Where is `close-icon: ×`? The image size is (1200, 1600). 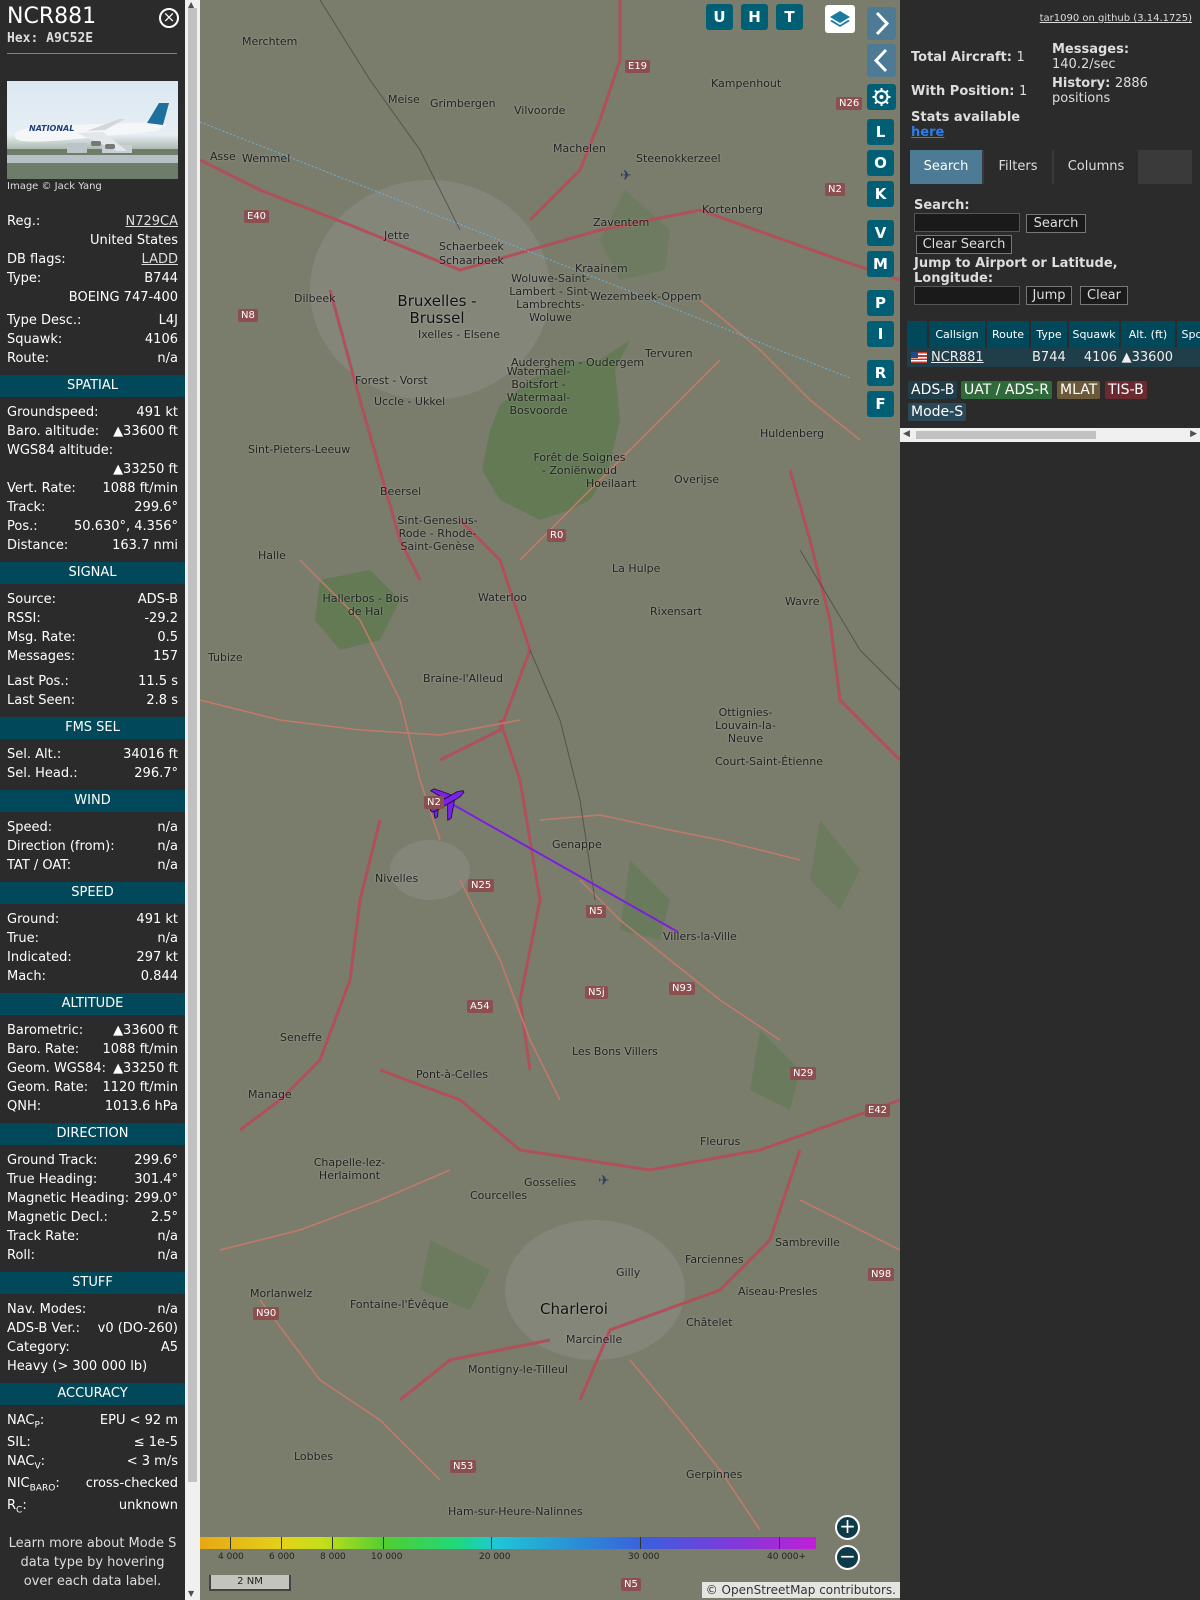
close-icon: × is located at coordinates (169, 18).